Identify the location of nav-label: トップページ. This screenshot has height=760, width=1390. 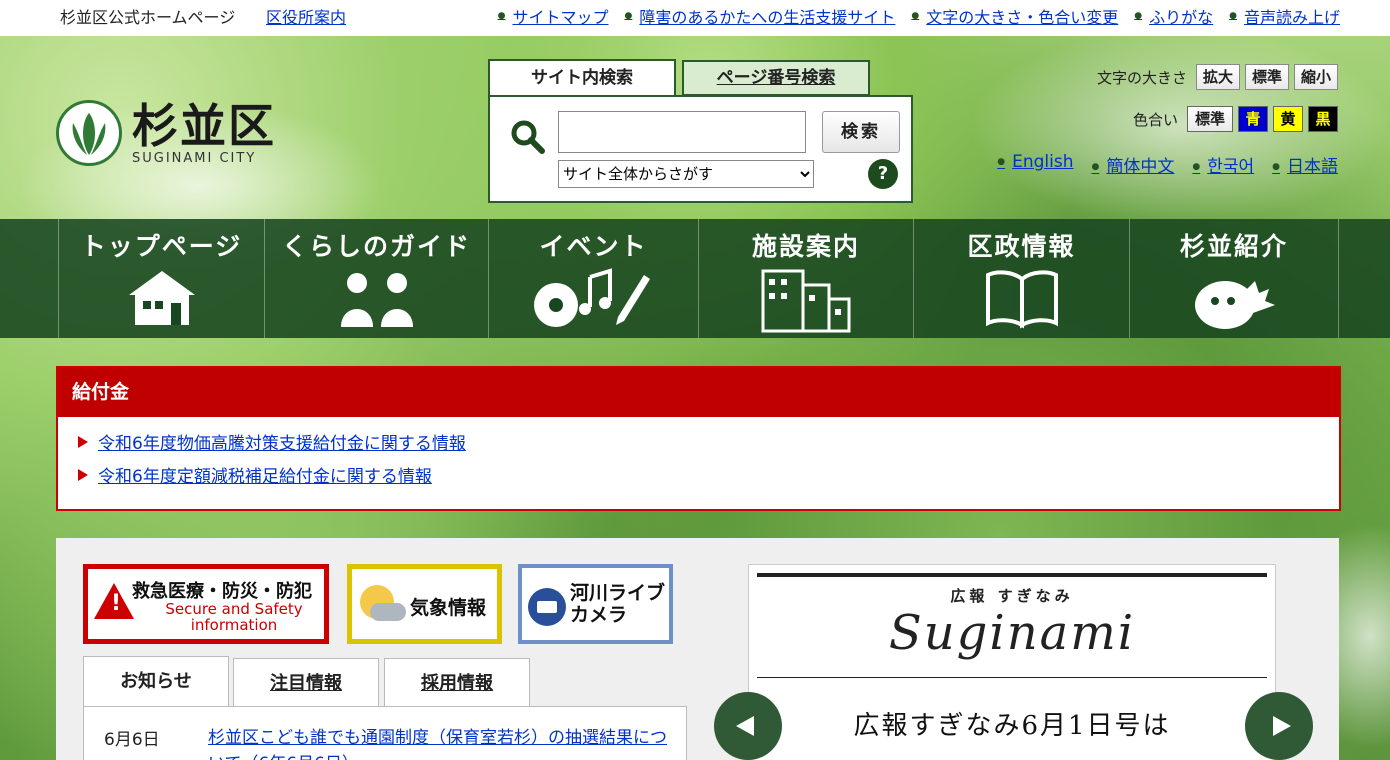
(161, 246).